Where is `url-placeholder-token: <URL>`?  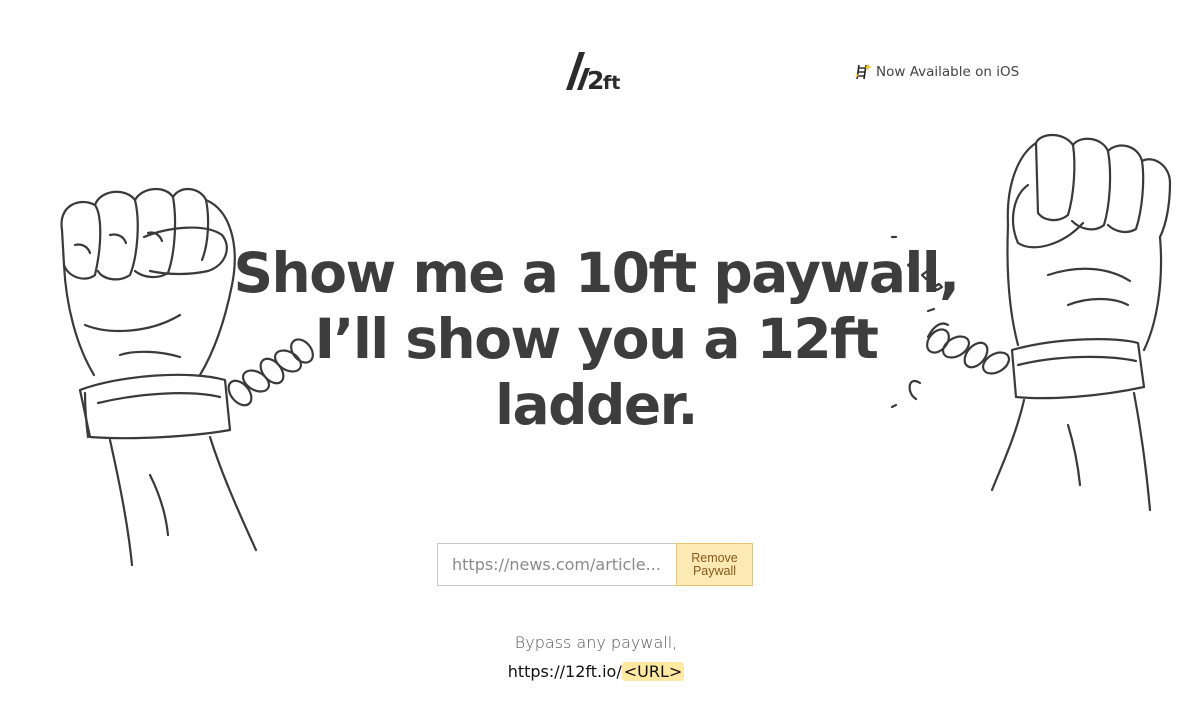 url-placeholder-token: <URL> is located at coordinates (653, 671).